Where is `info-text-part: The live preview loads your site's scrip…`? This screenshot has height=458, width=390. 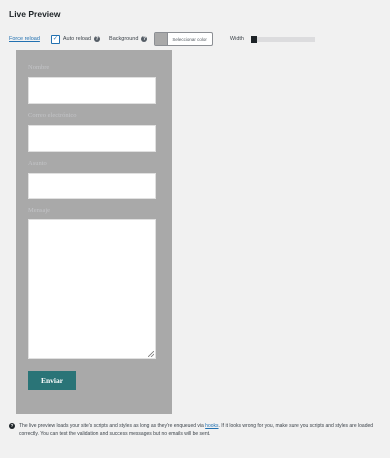 info-text-part: The live preview loads your site's scrip… is located at coordinates (112, 426).